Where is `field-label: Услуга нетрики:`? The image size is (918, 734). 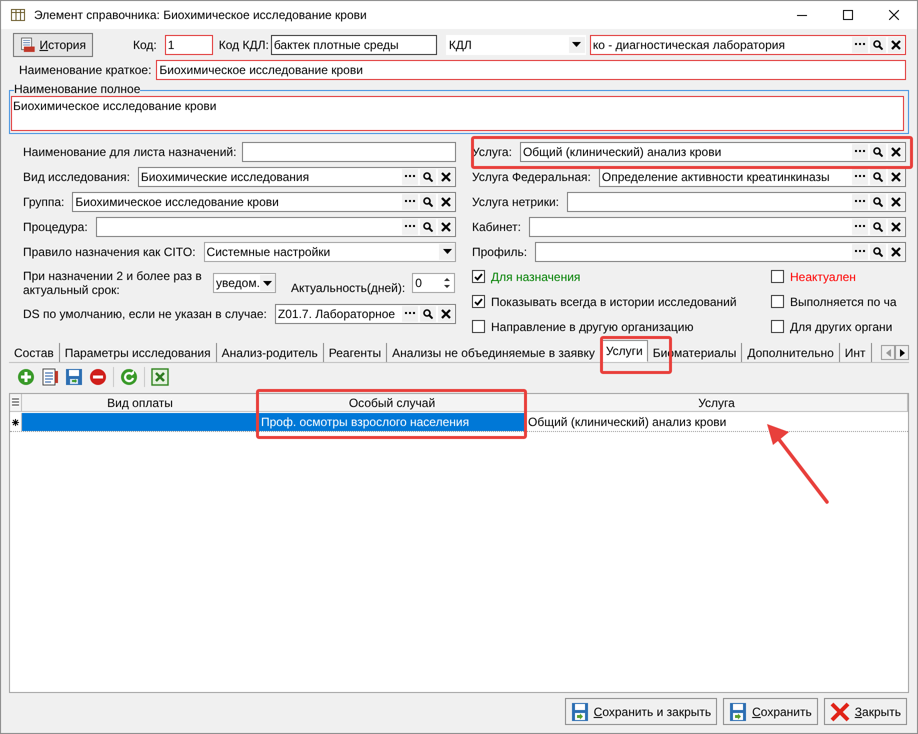 field-label: Услуга нетрики: is located at coordinates (516, 202).